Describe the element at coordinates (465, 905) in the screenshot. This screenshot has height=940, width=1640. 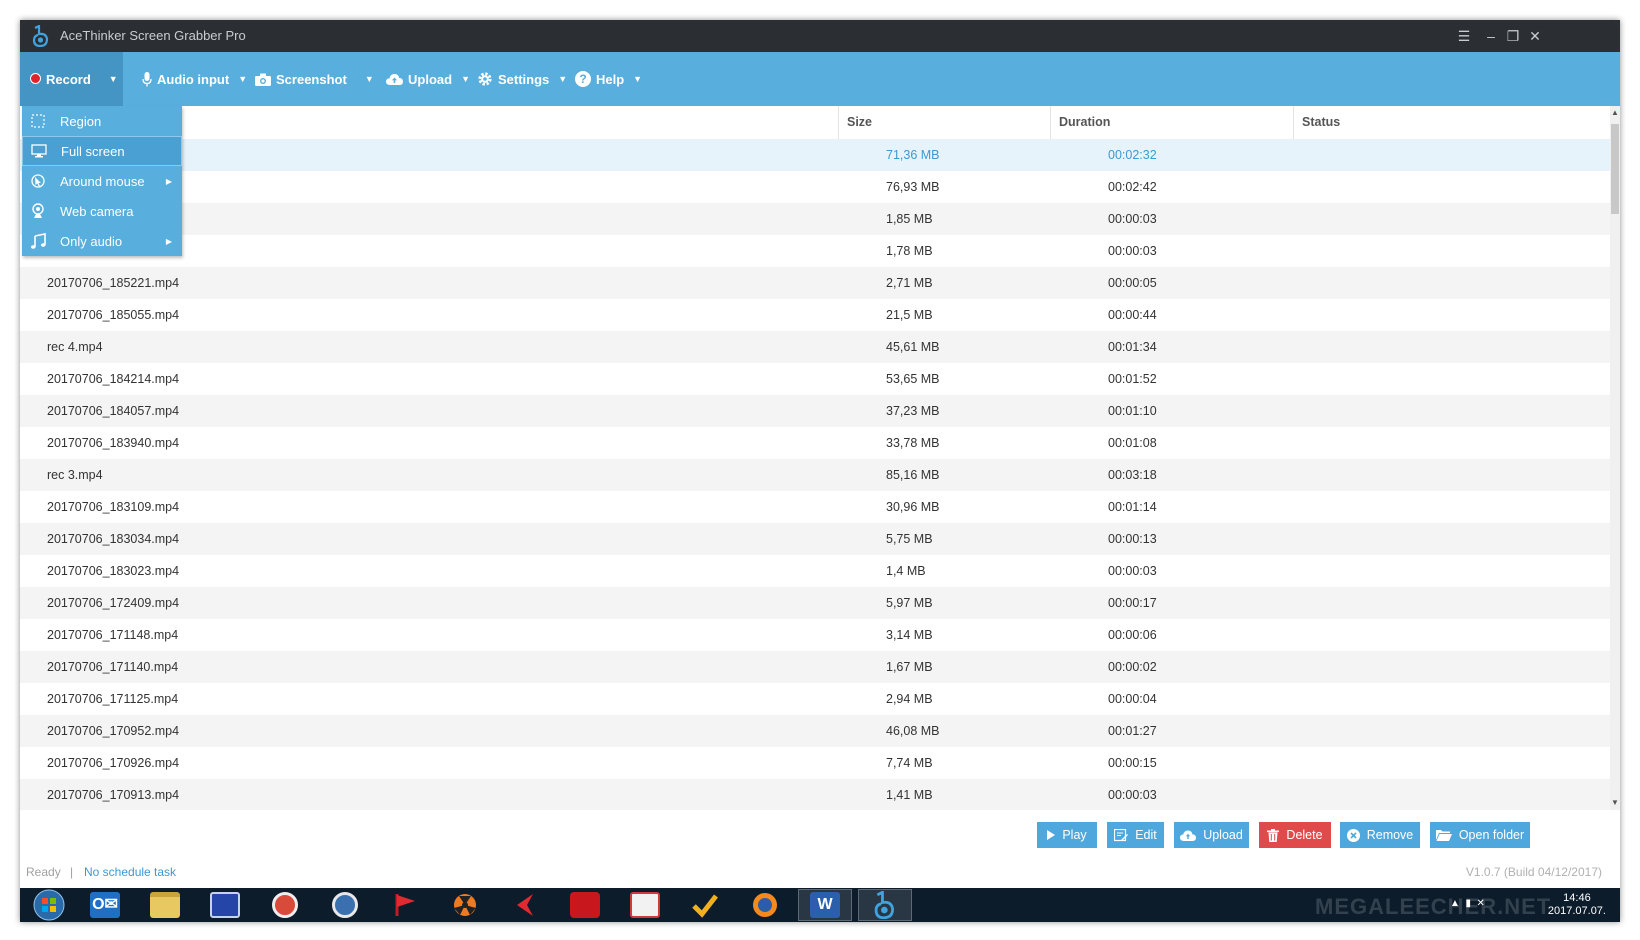
I see `radiation-app-icon` at that location.